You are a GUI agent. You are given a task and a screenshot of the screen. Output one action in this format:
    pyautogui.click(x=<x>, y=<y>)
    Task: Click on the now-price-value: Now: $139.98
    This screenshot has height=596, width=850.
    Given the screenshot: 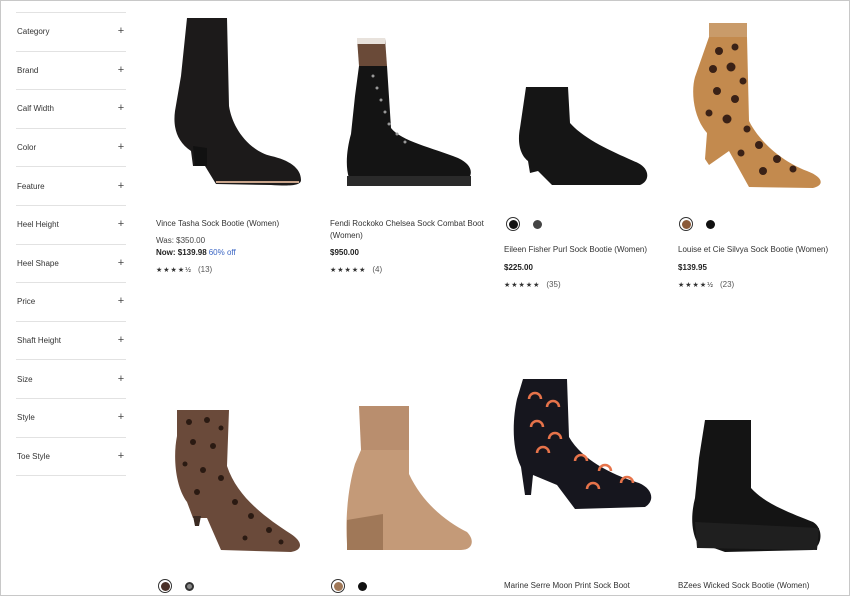 What is the action you would take?
    pyautogui.click(x=181, y=252)
    